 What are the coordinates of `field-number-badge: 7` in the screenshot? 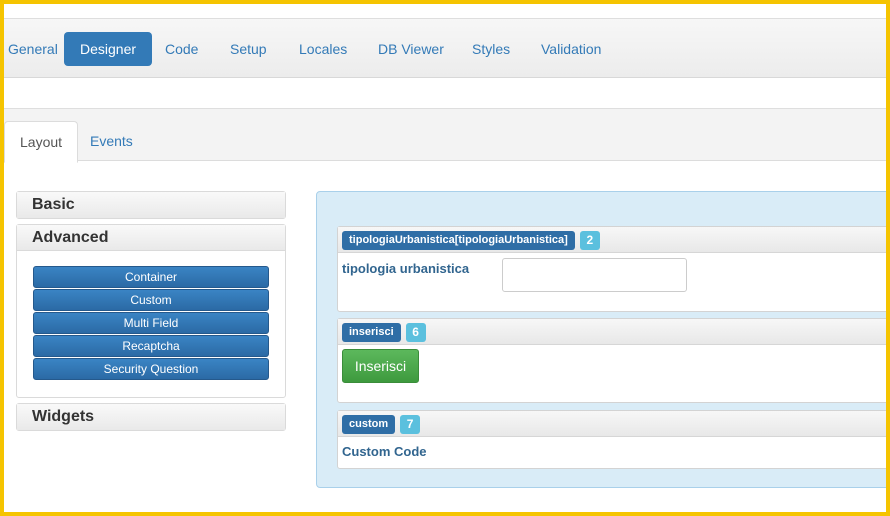 It's located at (410, 424).